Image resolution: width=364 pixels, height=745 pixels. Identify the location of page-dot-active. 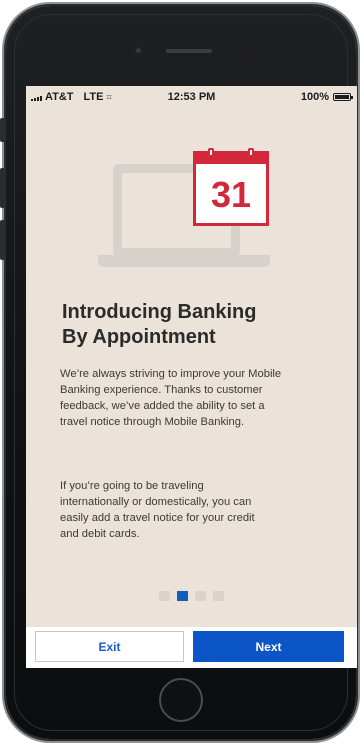
(182, 596).